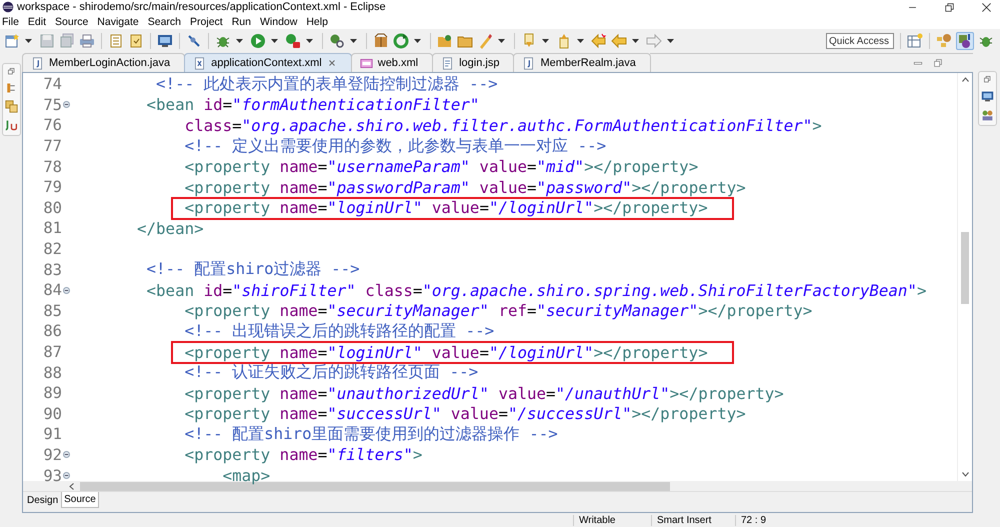  Describe the element at coordinates (395, 146) in the screenshot. I see `code-line: <!-- 定义出需要使用的参数，此参数与表单一一对应 -->` at that location.